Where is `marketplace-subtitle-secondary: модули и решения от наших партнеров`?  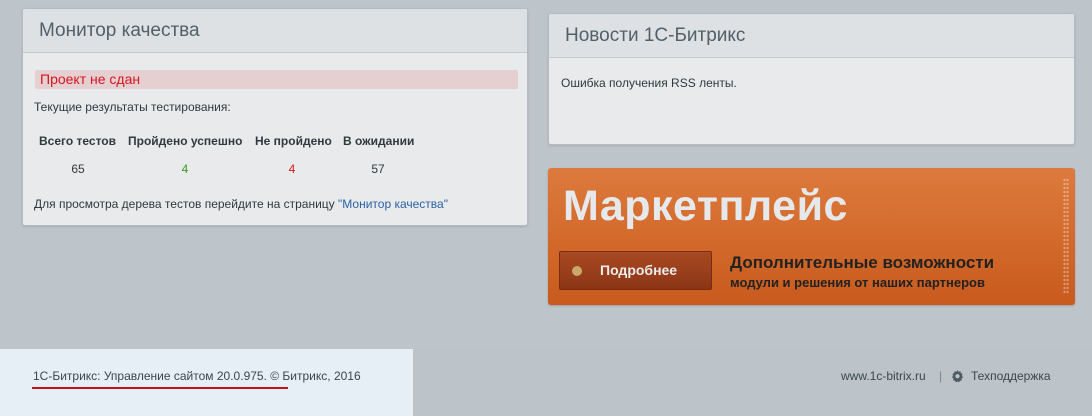 marketplace-subtitle-secondary: модули и решения от наших партнеров is located at coordinates (857, 282).